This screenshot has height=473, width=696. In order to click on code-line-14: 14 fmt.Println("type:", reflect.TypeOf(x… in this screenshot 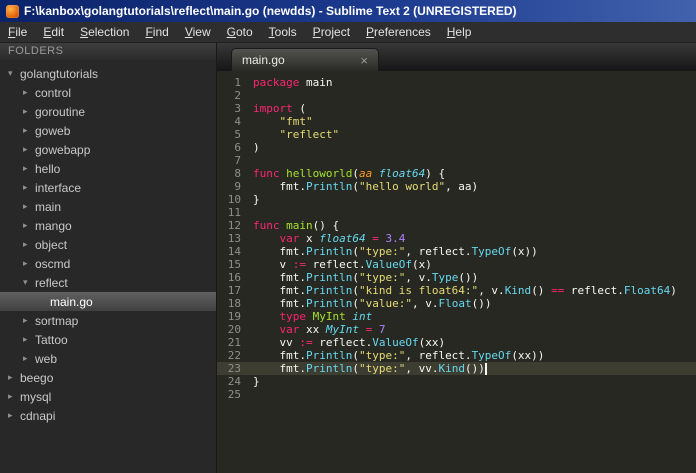, I will do `click(456, 251)`.